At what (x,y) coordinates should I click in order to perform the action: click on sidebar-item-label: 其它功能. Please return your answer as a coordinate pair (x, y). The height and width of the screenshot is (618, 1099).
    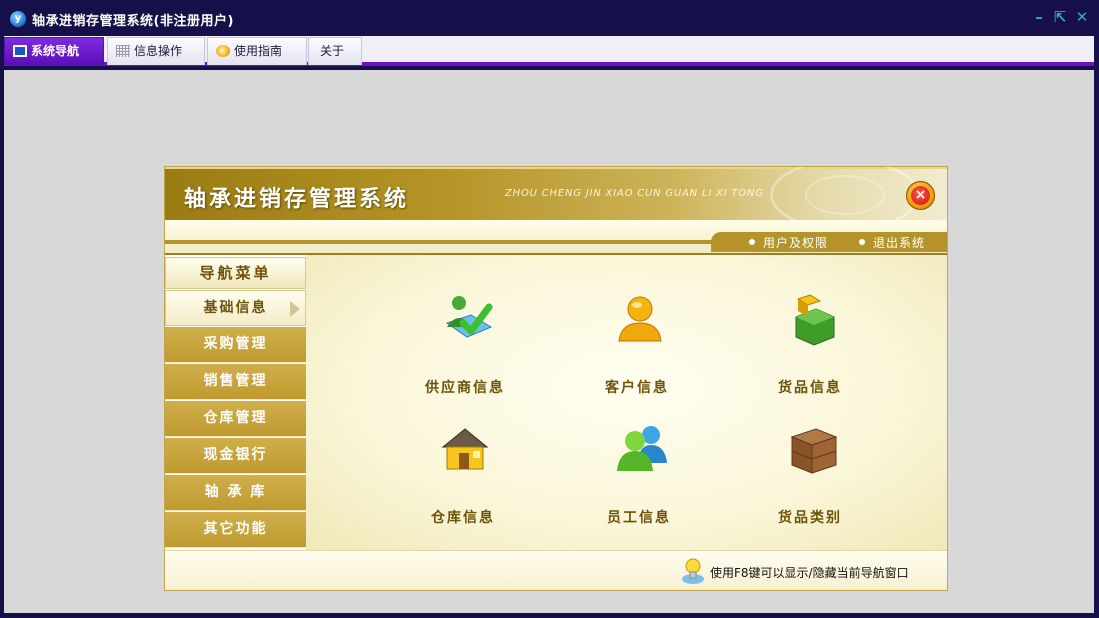
    Looking at the image, I should click on (235, 529).